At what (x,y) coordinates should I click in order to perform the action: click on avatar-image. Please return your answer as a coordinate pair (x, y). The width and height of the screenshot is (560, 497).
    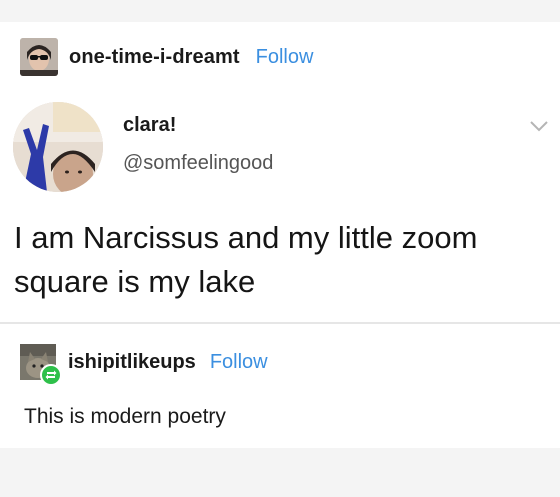
    Looking at the image, I should click on (39, 57).